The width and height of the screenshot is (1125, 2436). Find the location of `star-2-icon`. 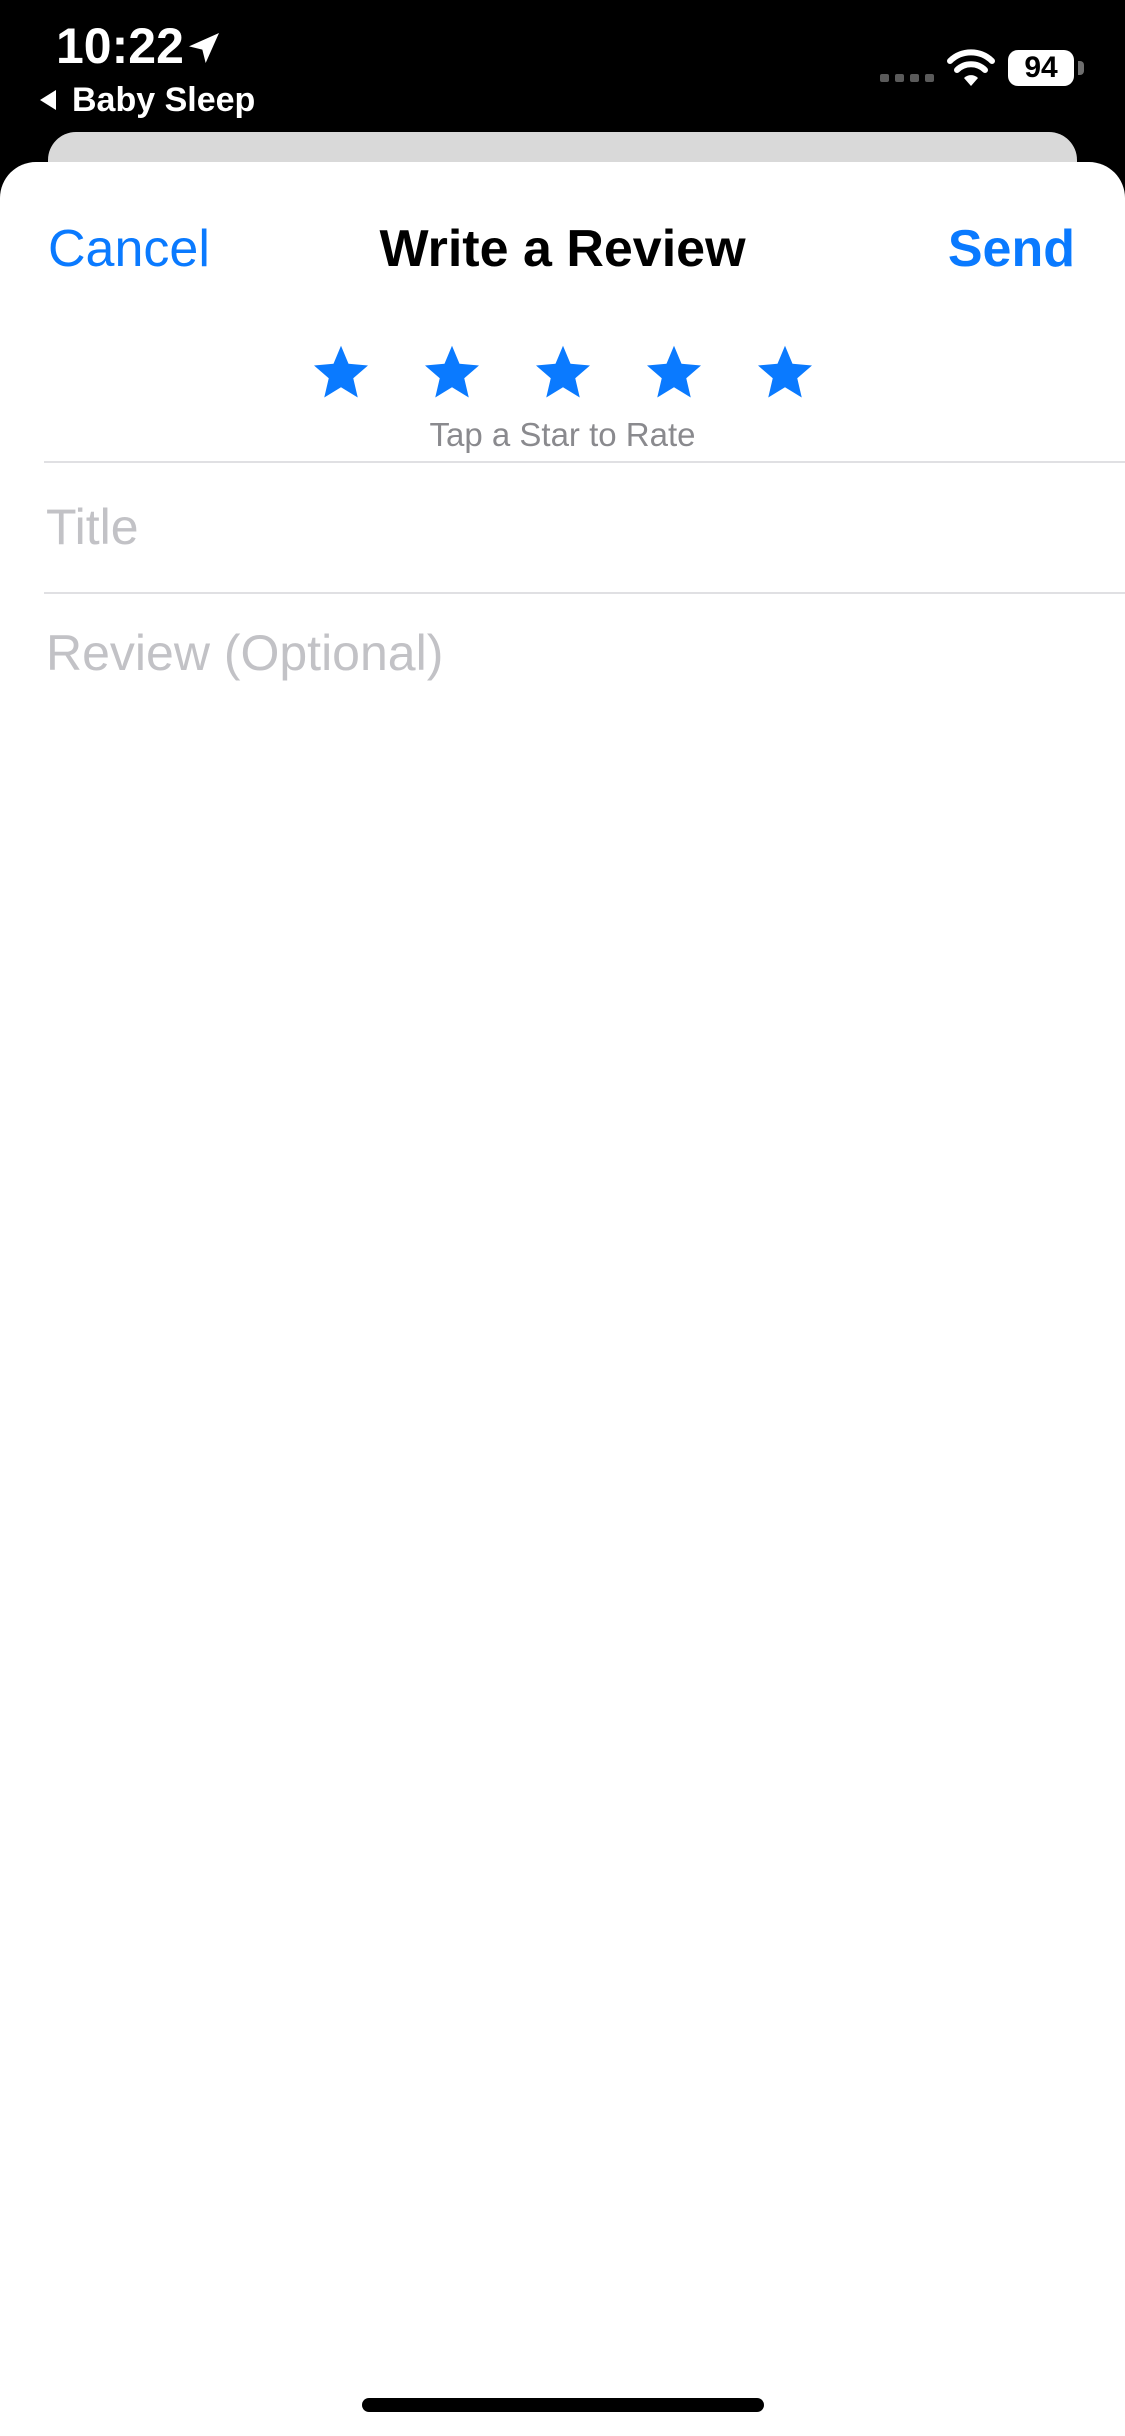

star-2-icon is located at coordinates (452, 372).